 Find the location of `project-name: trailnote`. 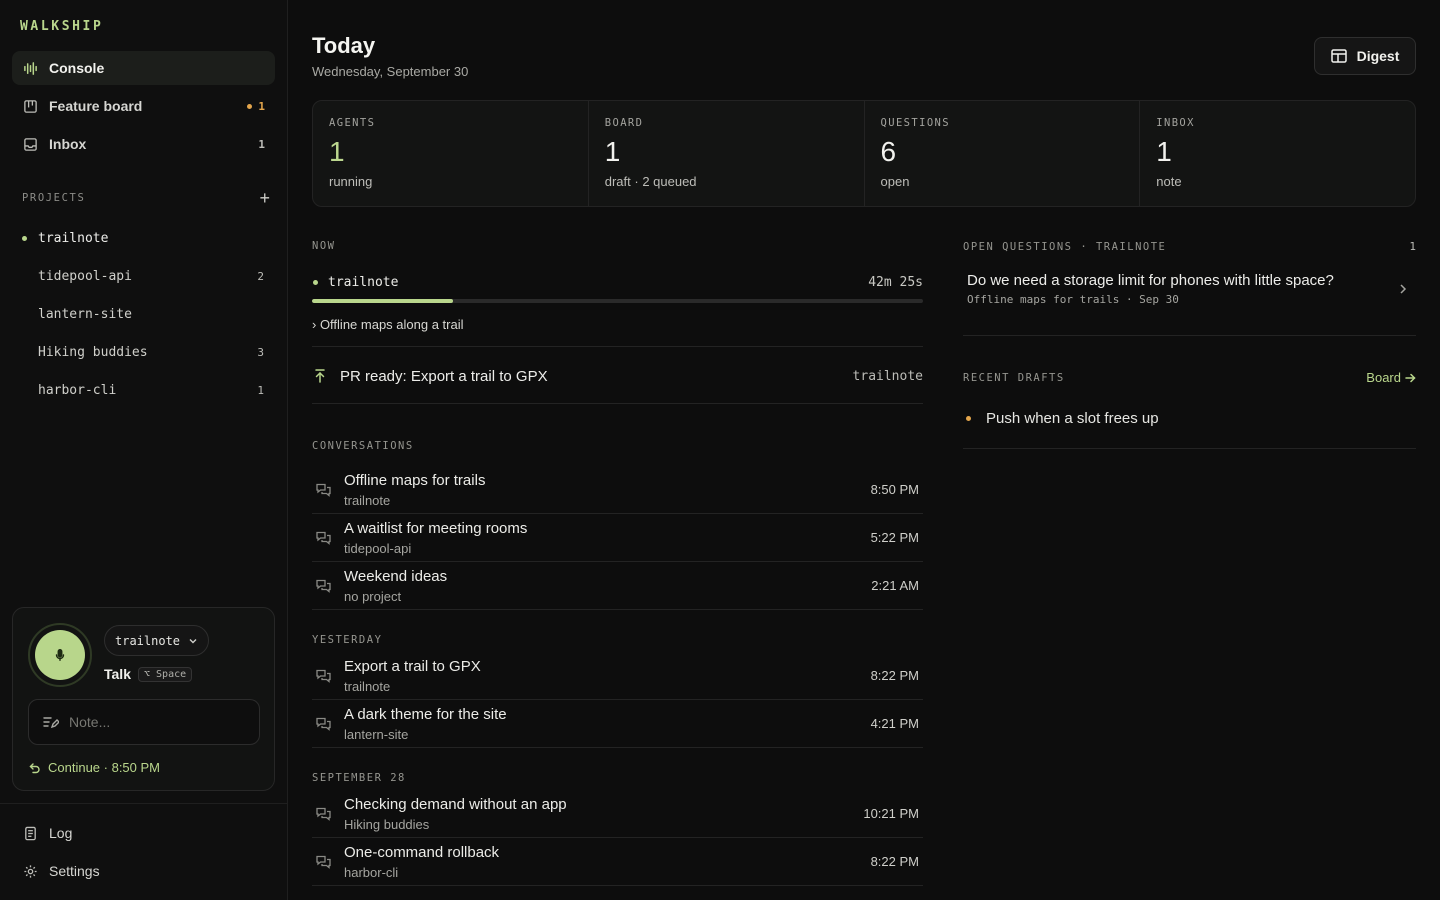

project-name: trailnote is located at coordinates (73, 238).